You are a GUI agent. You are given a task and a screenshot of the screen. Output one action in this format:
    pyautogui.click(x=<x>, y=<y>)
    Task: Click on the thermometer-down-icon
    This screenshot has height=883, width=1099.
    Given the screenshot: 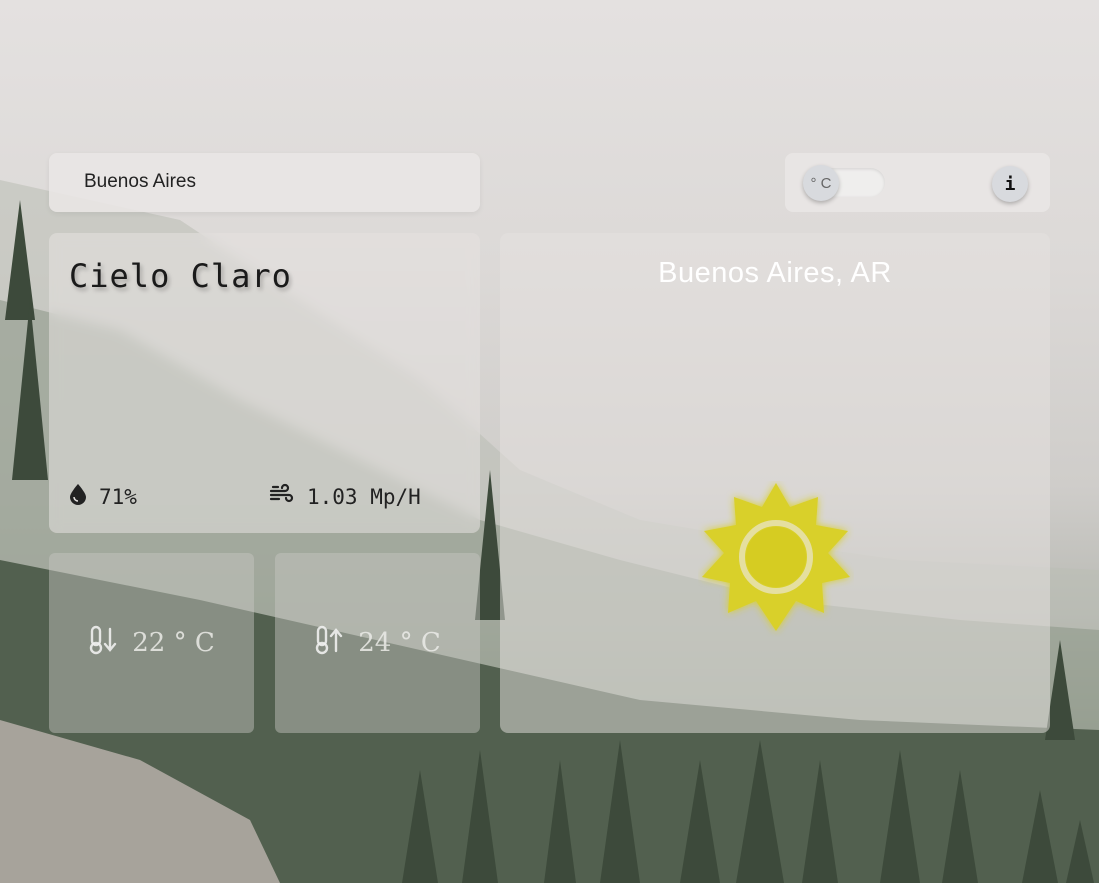 What is the action you would take?
    pyautogui.click(x=103, y=643)
    